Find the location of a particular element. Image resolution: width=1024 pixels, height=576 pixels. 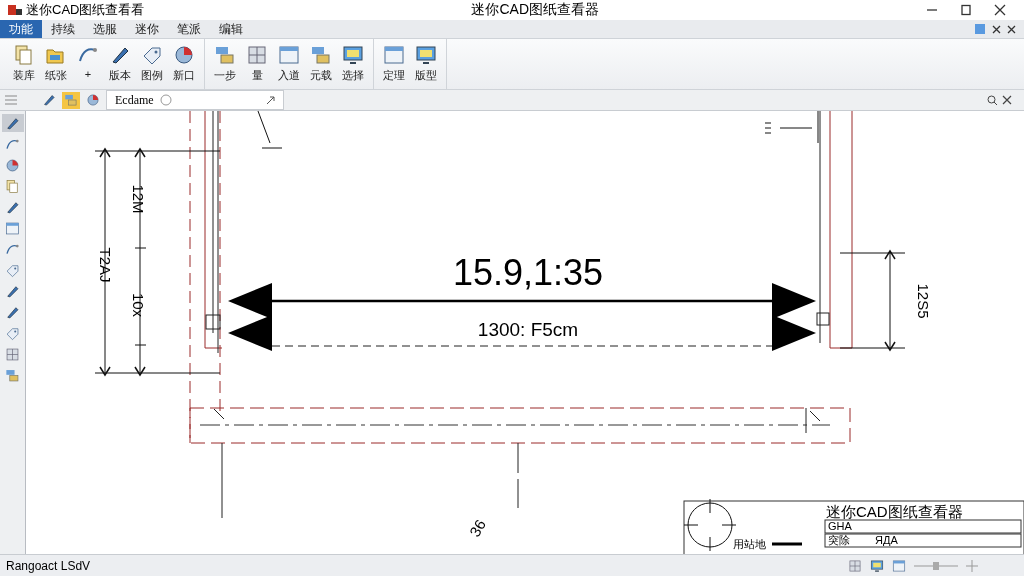

ribbon-button: 新口 is located at coordinates (184, 64).